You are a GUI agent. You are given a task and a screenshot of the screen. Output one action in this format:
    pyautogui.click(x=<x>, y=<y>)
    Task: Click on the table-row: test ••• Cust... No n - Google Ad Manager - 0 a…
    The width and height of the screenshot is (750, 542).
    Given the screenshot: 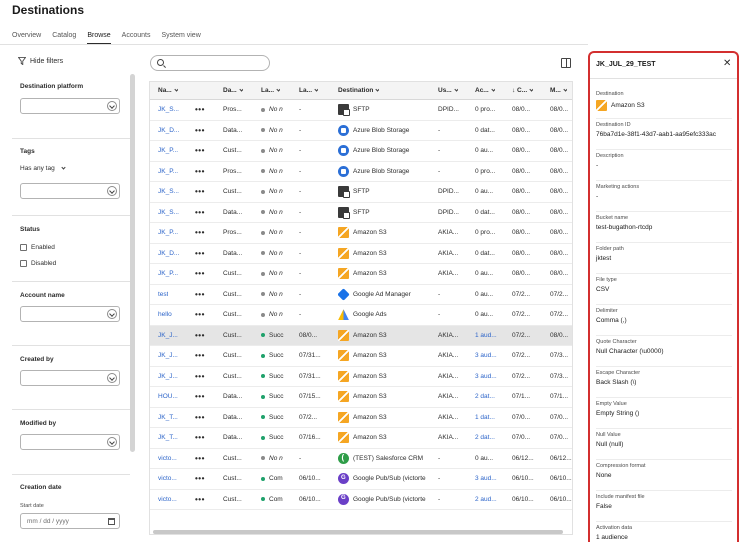 What is the action you would take?
    pyautogui.click(x=361, y=295)
    